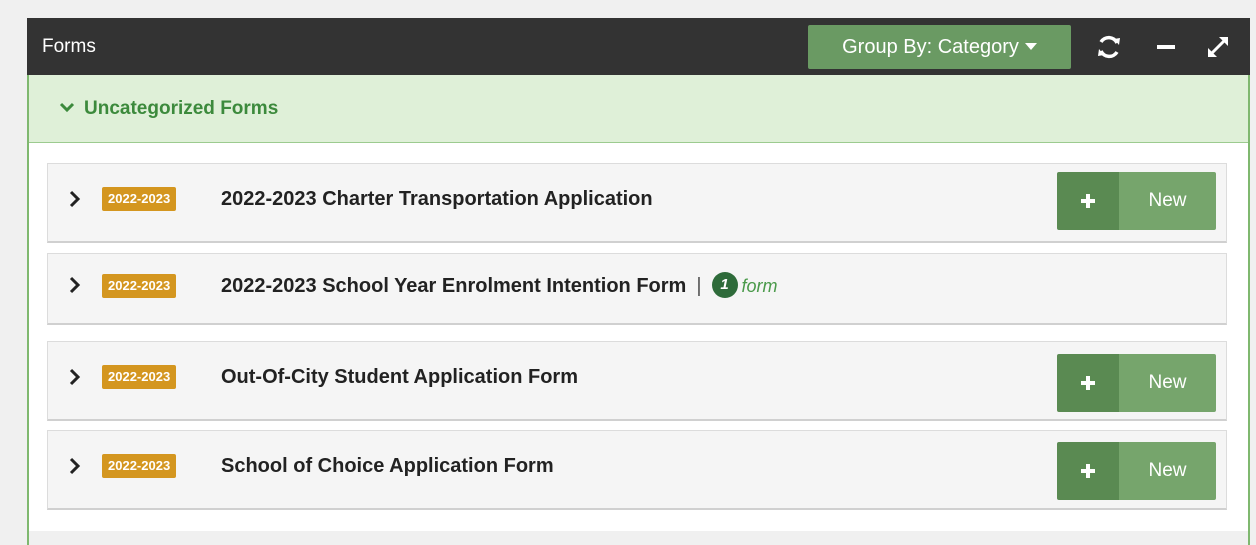 This screenshot has height=545, width=1256. I want to click on panel-title: Forms, so click(69, 46).